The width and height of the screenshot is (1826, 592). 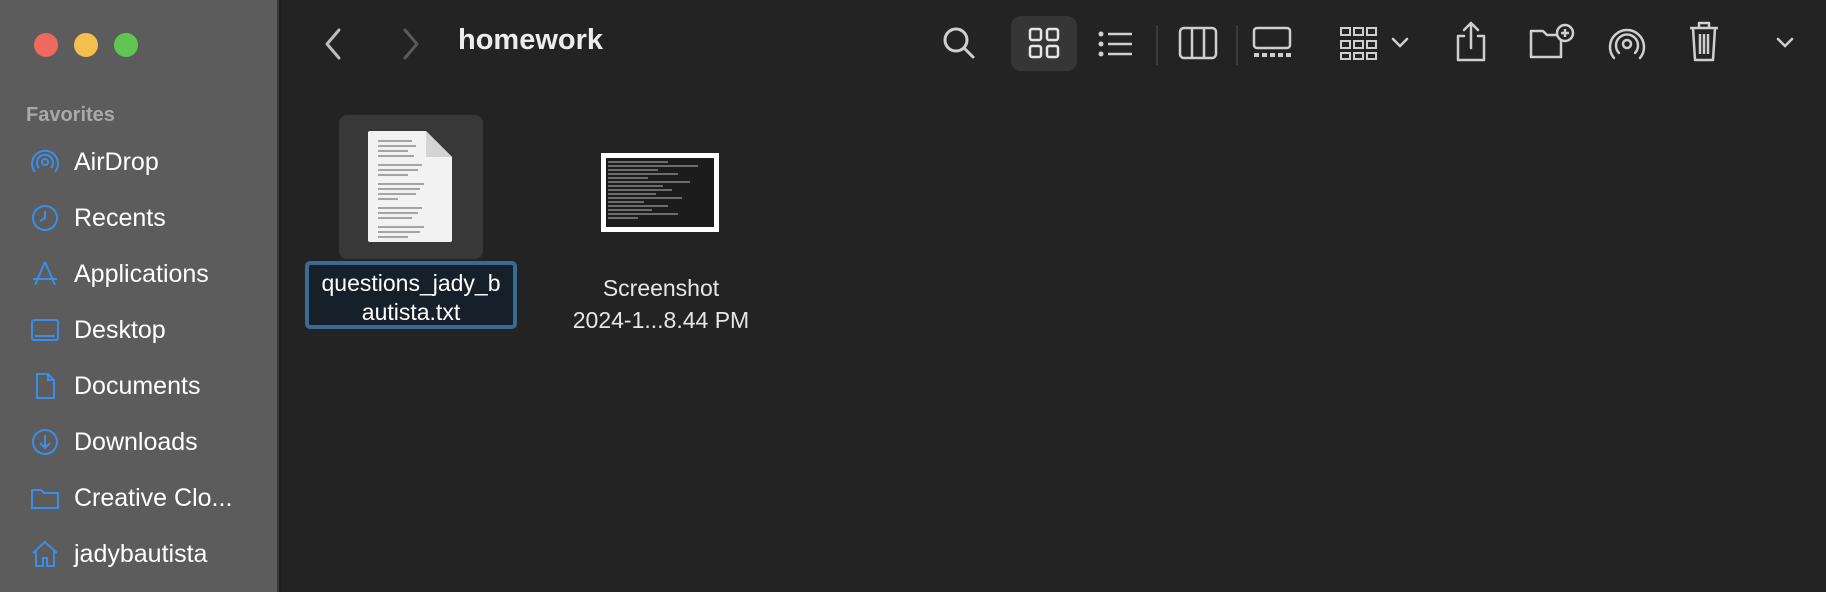 I want to click on text-document-icon, so click(x=410, y=186).